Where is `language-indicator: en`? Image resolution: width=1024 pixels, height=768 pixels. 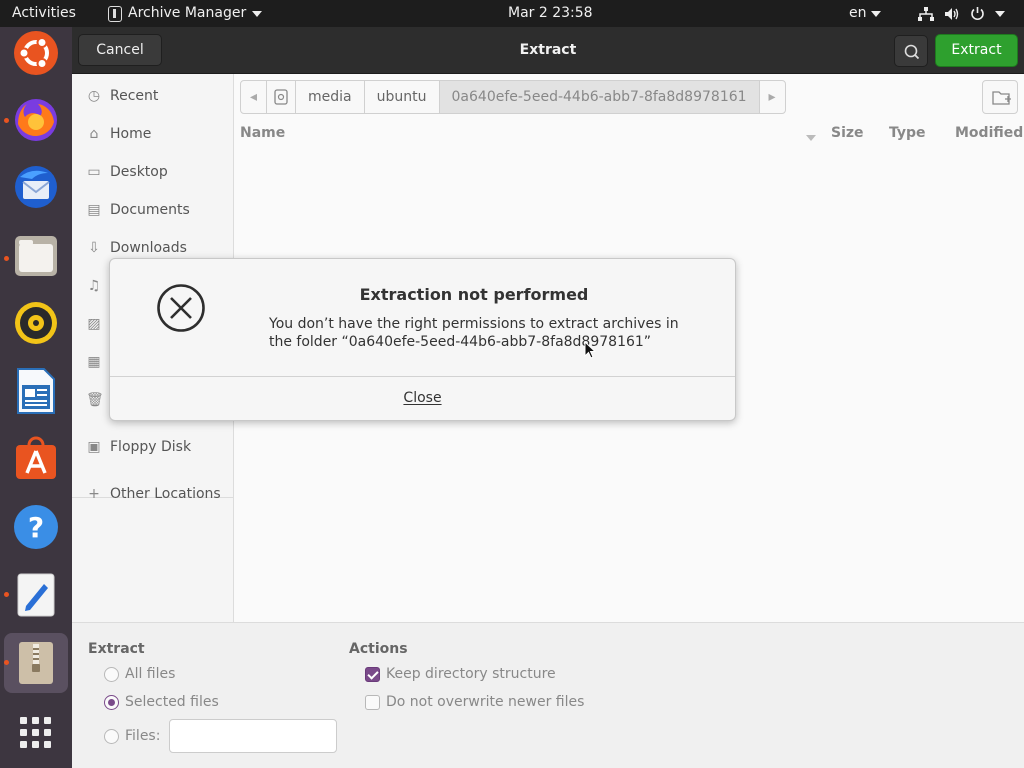
language-indicator: en is located at coordinates (865, 13).